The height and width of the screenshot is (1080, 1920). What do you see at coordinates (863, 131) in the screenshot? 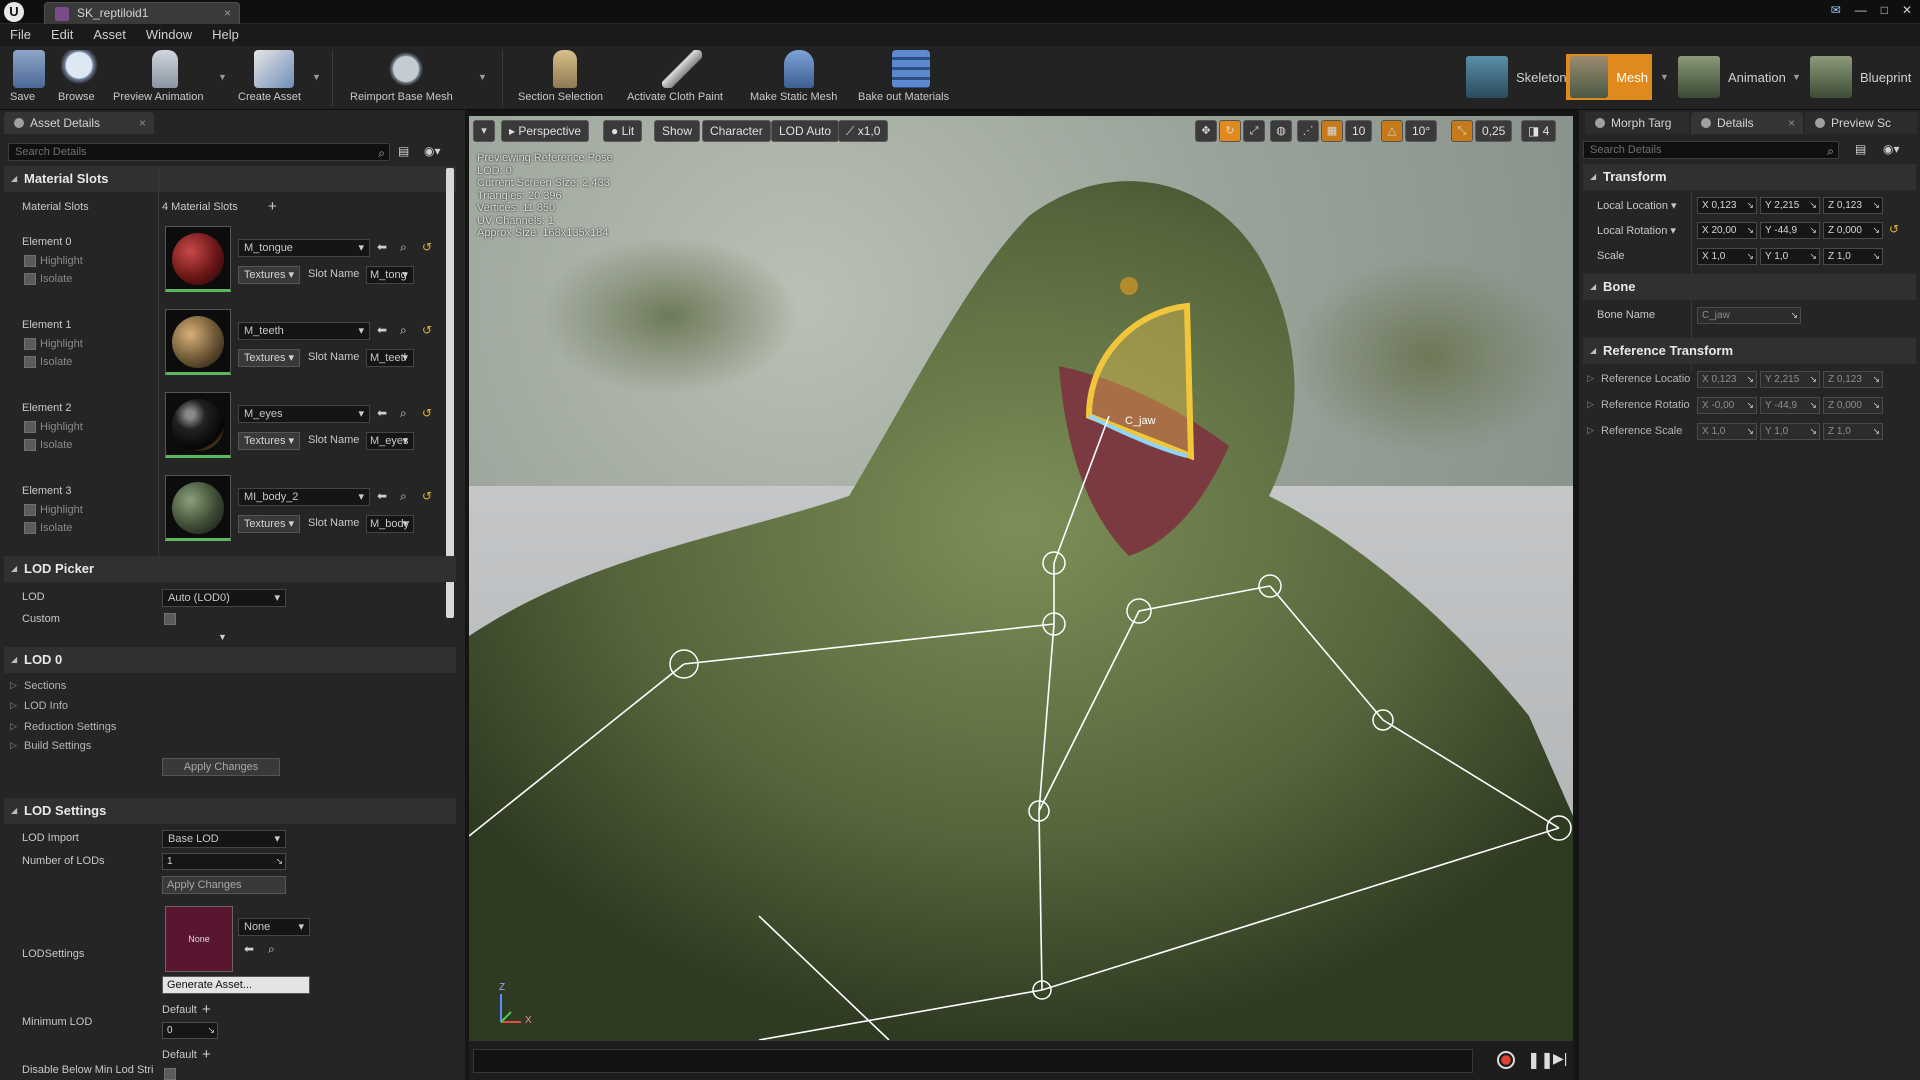
I see `playback-speed-button: ⟋ x1,0` at bounding box center [863, 131].